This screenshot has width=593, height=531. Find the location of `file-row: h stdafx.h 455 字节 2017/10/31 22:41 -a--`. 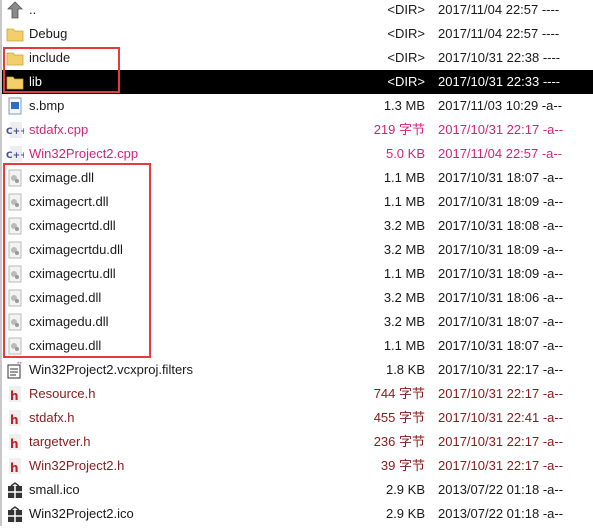

file-row: h stdafx.h 455 字节 2017/10/31 22:41 -a-- is located at coordinates (297, 418).